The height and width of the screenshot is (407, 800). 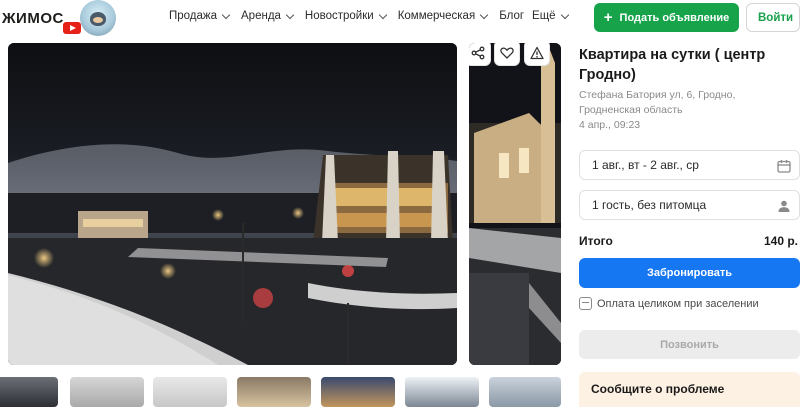 I want to click on nav-label: Аренда, so click(x=261, y=16).